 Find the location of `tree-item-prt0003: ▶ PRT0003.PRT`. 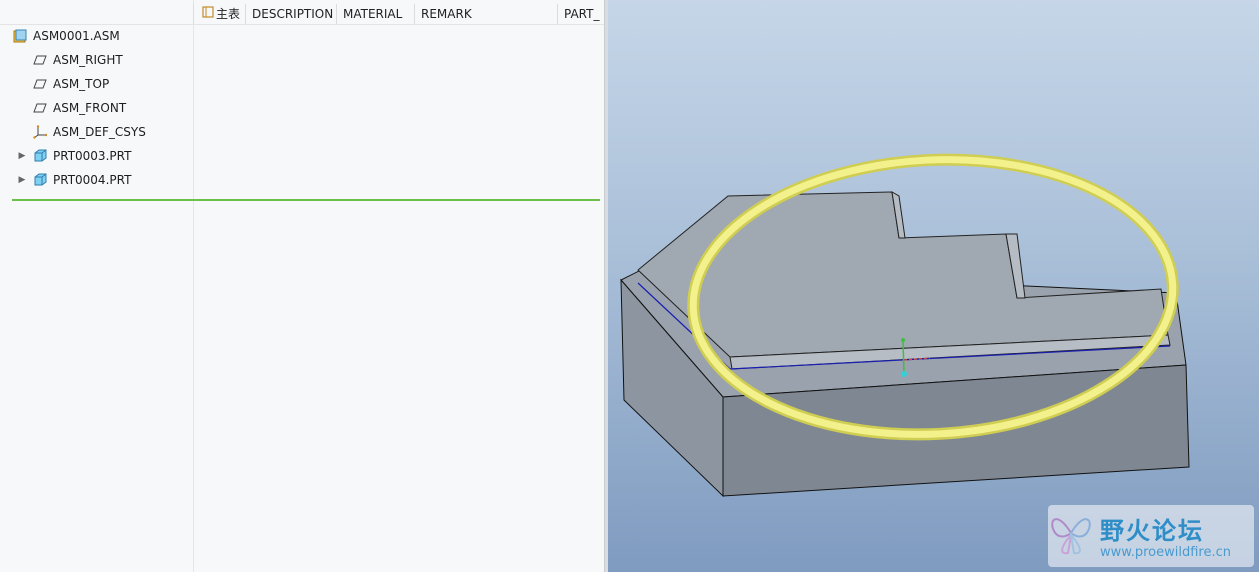

tree-item-prt0003: ▶ PRT0003.PRT is located at coordinates (74, 156).